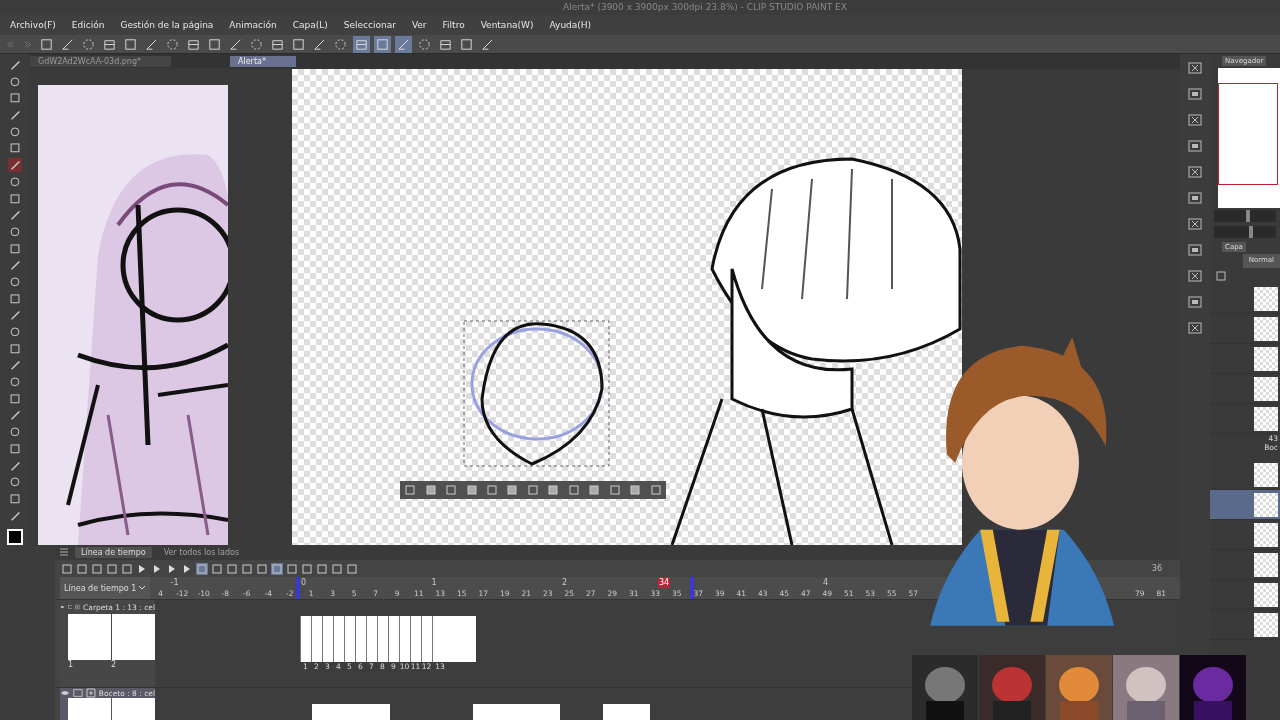 The width and height of the screenshot is (1280, 720). Describe the element at coordinates (33, 25) in the screenshot. I see `menu-item: Archivo(F)` at that location.